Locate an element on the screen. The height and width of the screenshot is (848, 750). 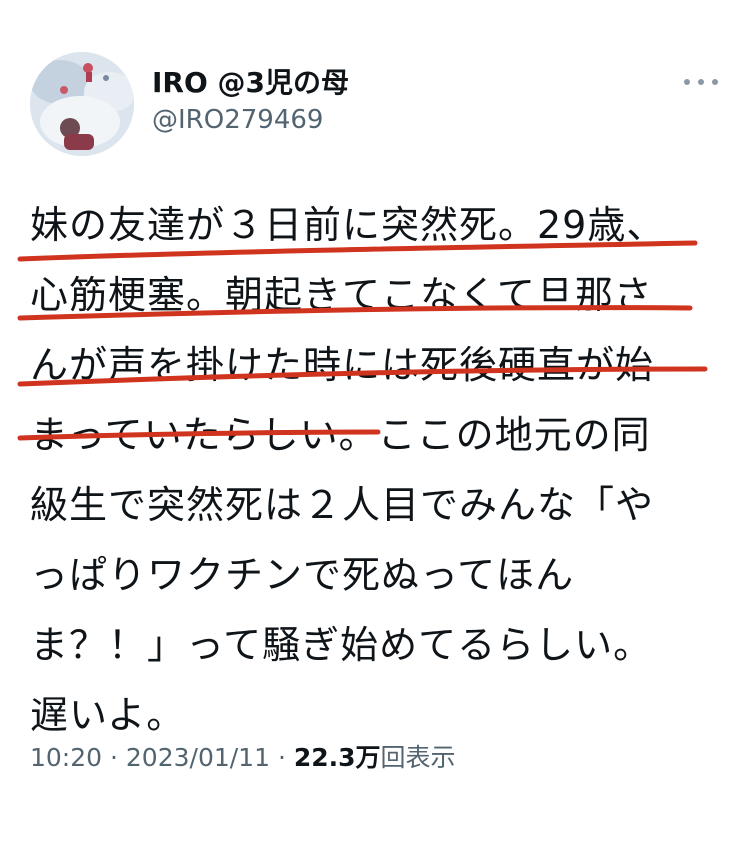
tweet-date: 2023/01/11 is located at coordinates (198, 757).